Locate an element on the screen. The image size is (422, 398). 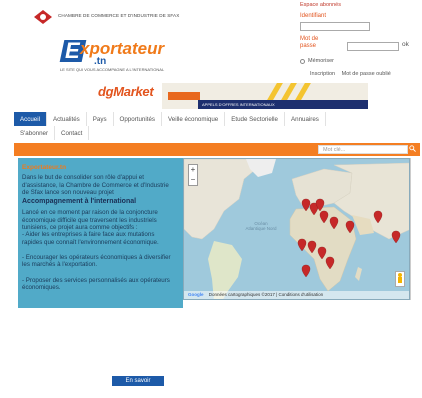
password-label: Mot de passe is located at coordinates (309, 42).